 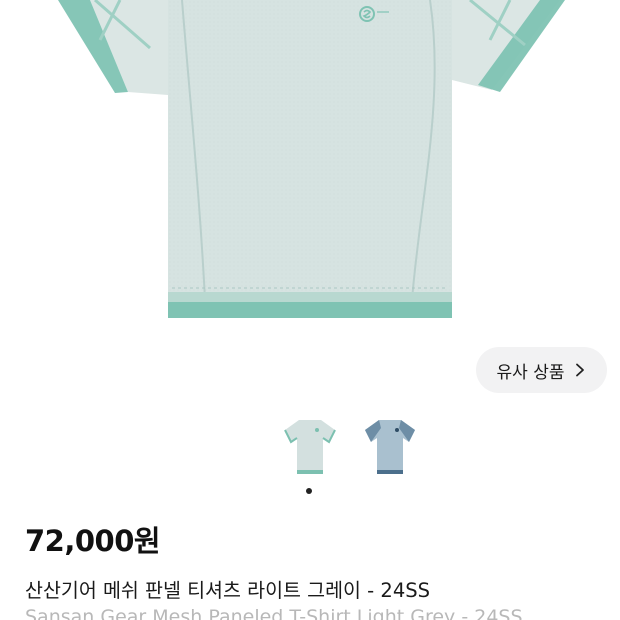 I want to click on thumbnail-strip, so click(x=310, y=447).